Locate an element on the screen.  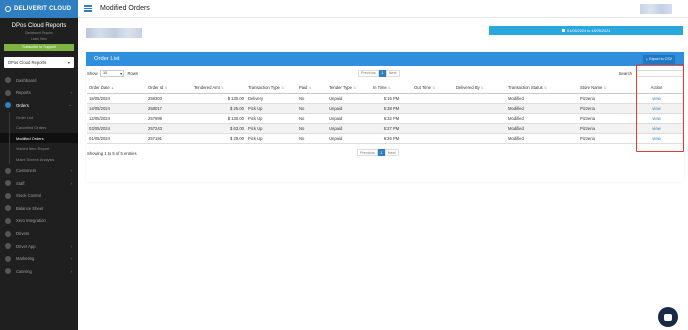
balance-sheet-icon is located at coordinates (8, 208).